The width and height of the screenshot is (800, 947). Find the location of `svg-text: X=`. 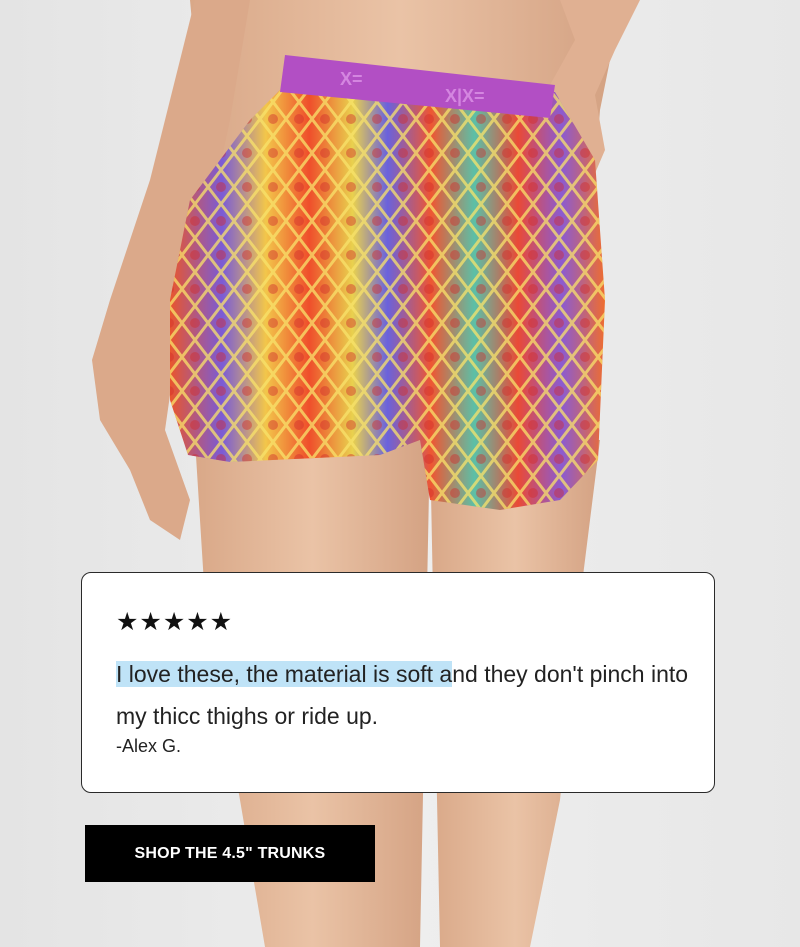

svg-text: X= is located at coordinates (351, 79).